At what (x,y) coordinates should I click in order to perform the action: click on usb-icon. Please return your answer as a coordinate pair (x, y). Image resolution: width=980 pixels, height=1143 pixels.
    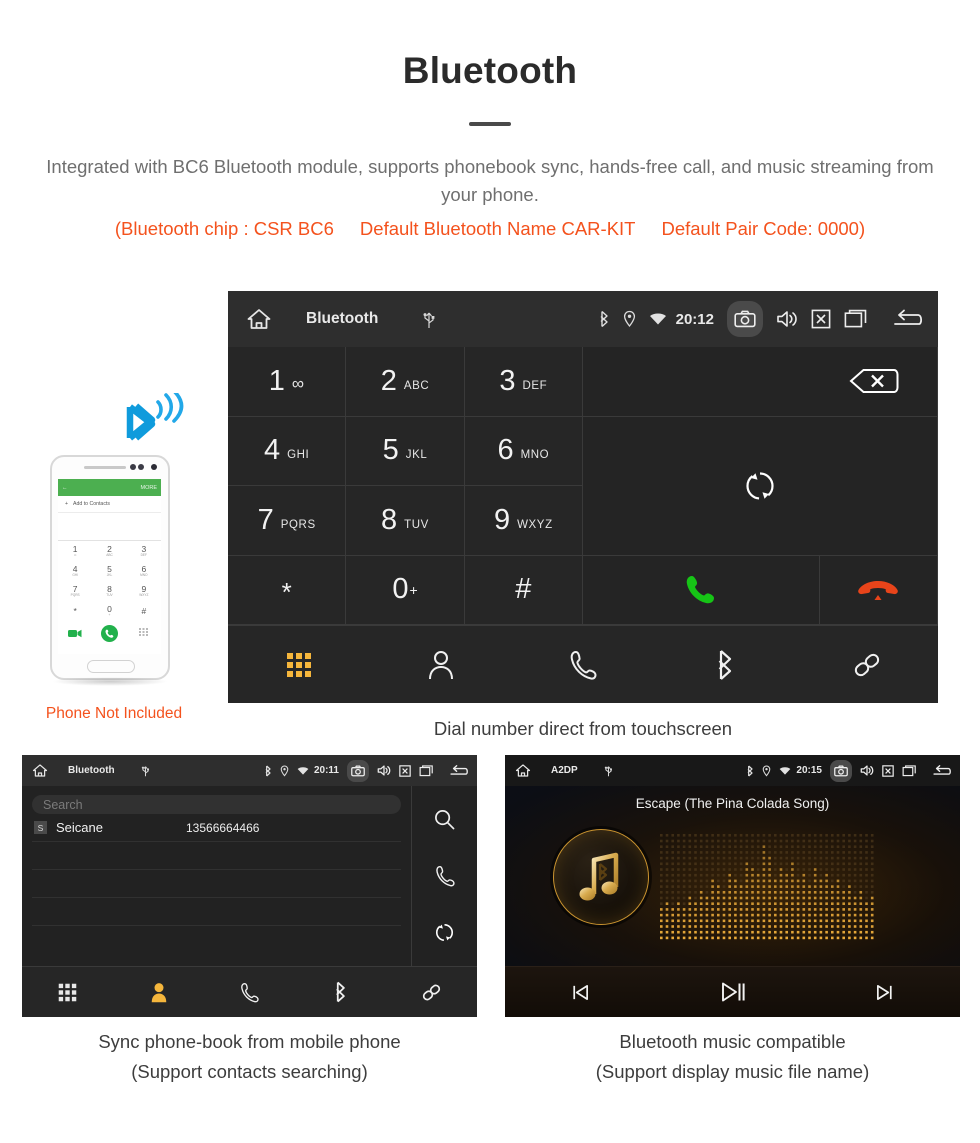
    Looking at the image, I should click on (429, 319).